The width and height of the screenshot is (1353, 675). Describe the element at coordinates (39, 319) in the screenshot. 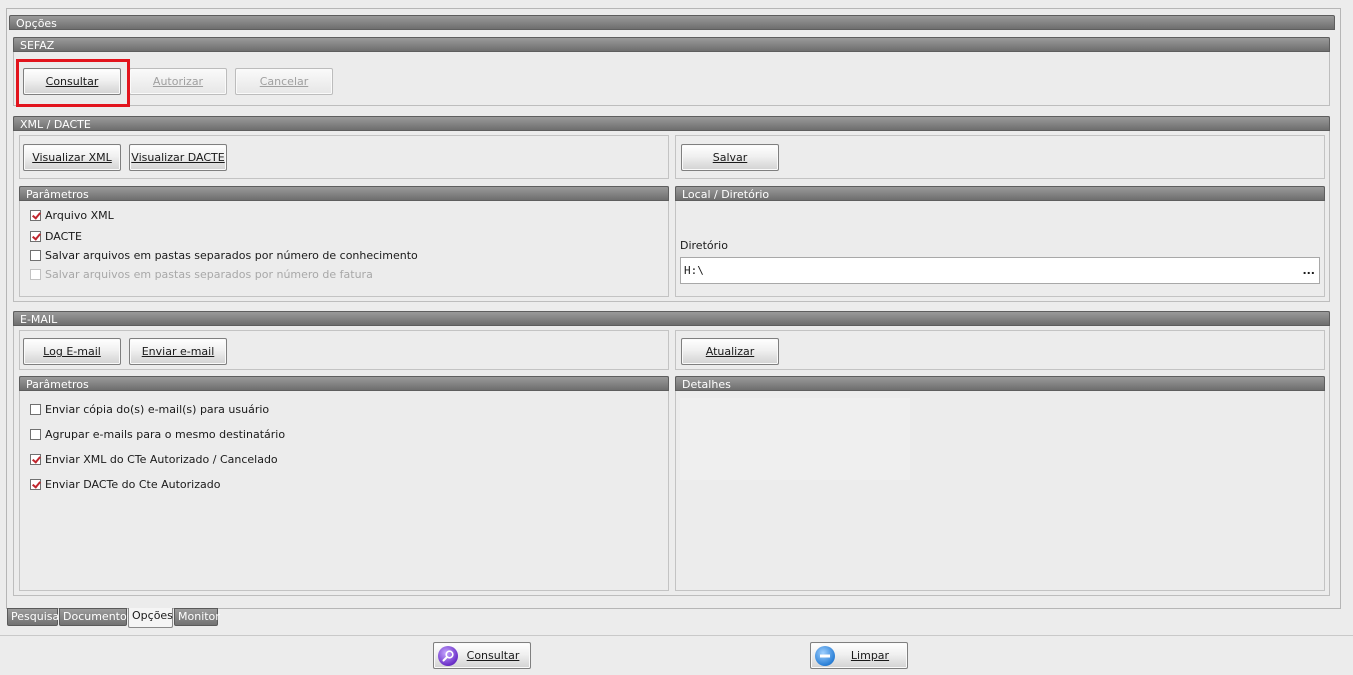

I see `email-title: E-MAIL` at that location.